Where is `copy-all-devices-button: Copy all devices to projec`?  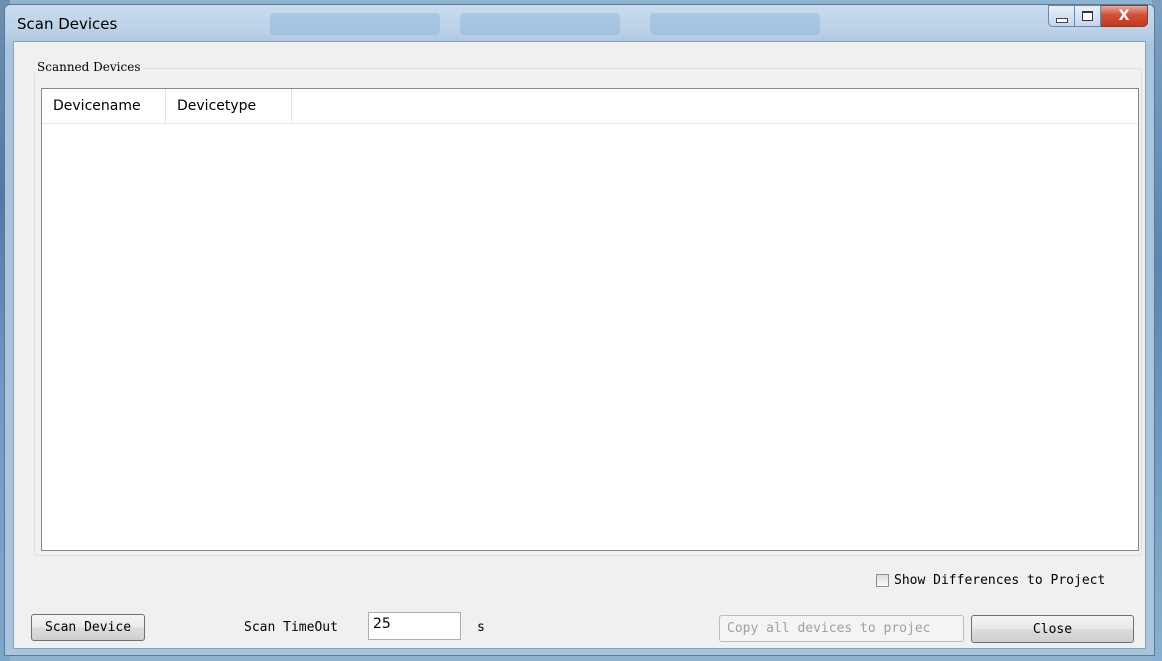
copy-all-devices-button: Copy all devices to projec is located at coordinates (841, 628).